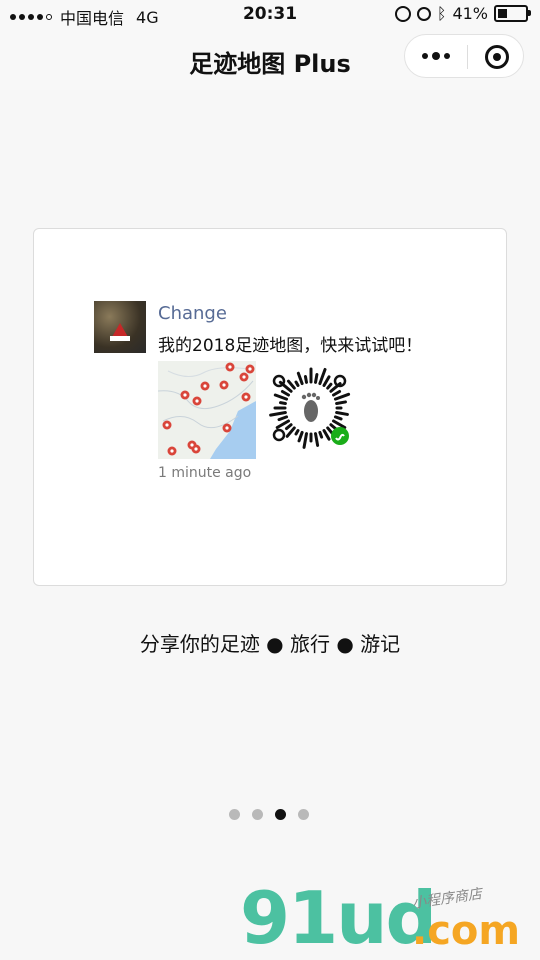  I want to click on mini-program-code-icon, so click(311, 408).